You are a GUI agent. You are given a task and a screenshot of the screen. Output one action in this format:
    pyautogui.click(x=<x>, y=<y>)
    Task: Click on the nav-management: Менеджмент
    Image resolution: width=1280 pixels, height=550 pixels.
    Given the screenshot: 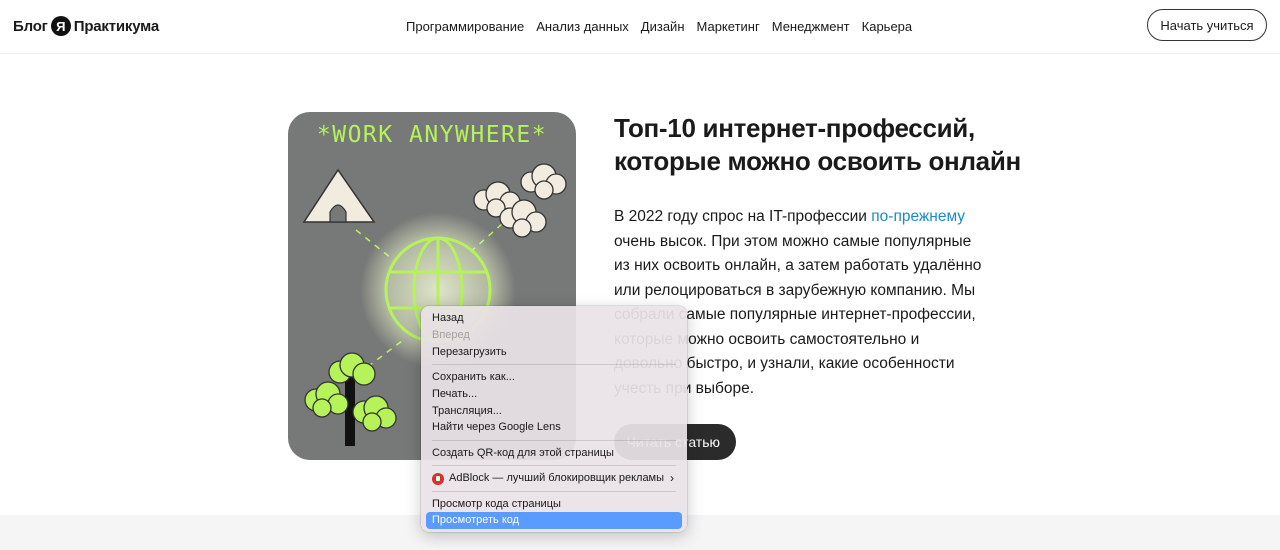 What is the action you would take?
    pyautogui.click(x=811, y=26)
    